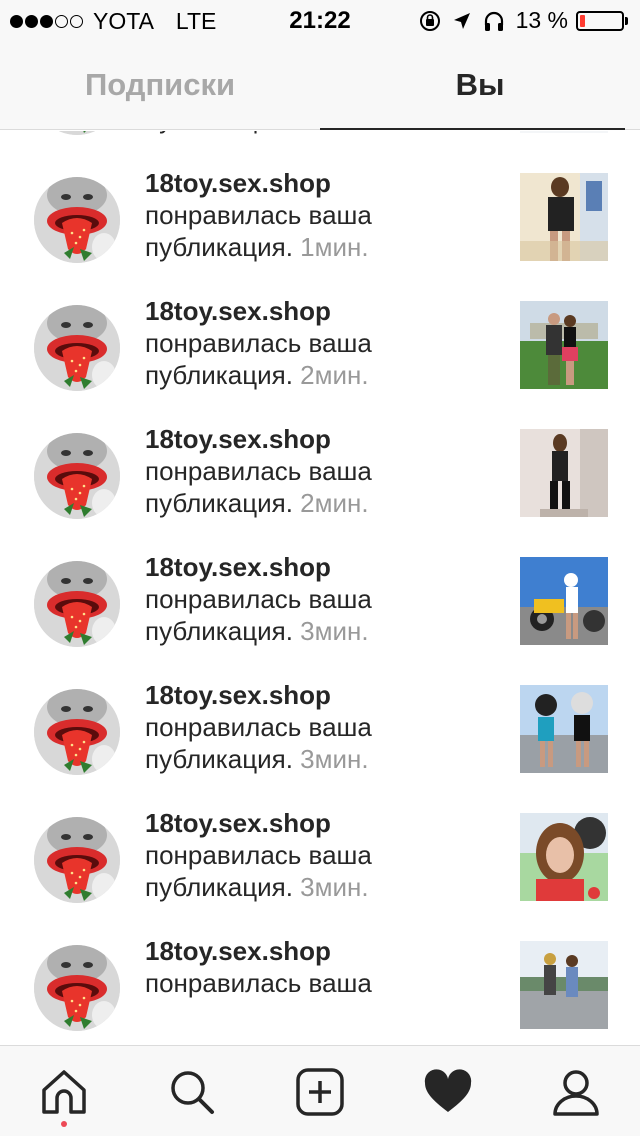 The width and height of the screenshot is (640, 1136). I want to click on headphones-icon, so click(494, 21).